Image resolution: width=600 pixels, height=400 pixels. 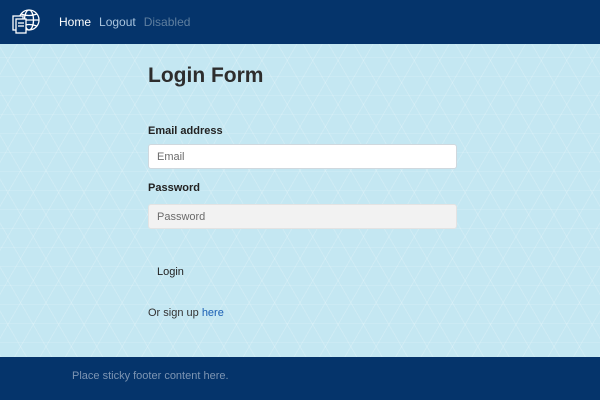 I want to click on signup-prompt: Or sign up here, so click(x=186, y=313).